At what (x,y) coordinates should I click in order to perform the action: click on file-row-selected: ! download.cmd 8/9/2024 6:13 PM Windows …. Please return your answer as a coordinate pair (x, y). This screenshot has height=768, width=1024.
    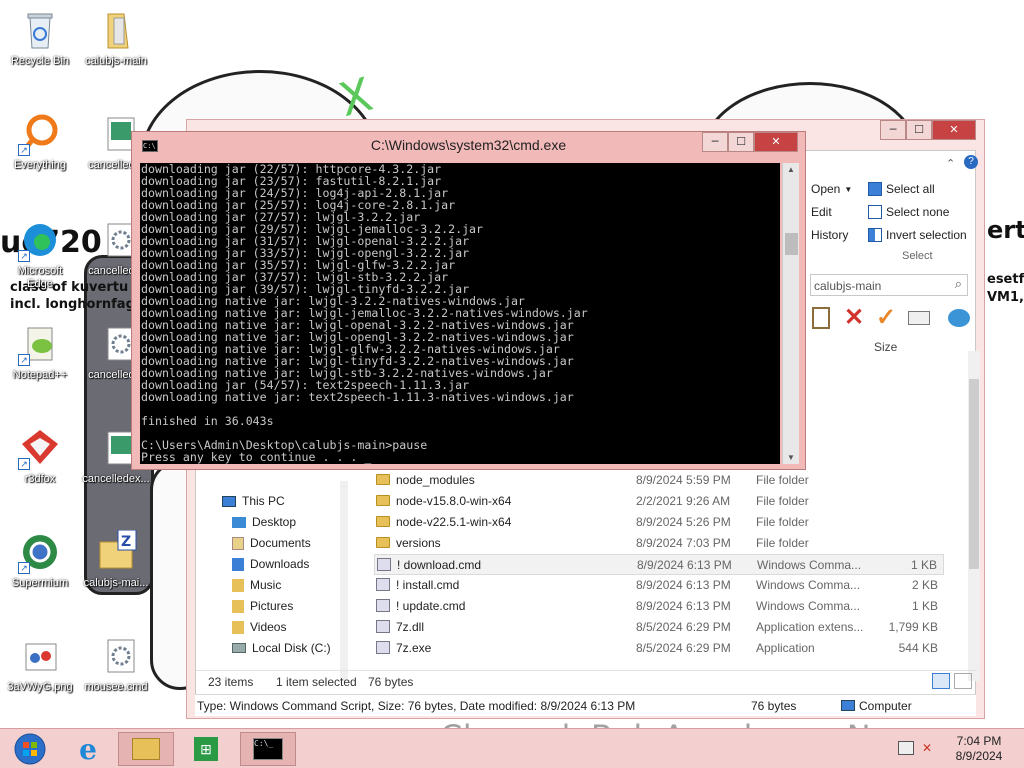
    Looking at the image, I should click on (659, 564).